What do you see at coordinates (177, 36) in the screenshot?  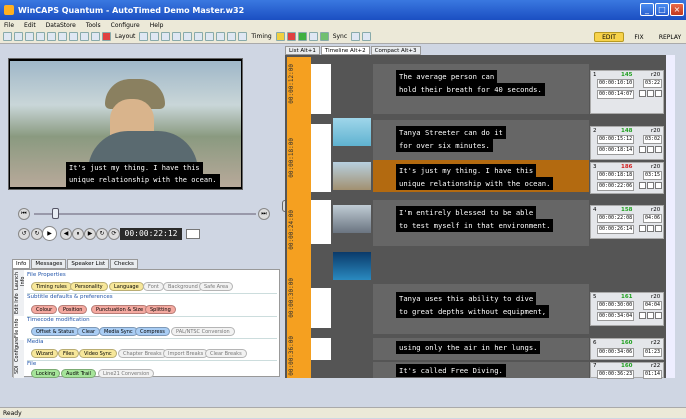 I see `layout-top-icon` at bounding box center [177, 36].